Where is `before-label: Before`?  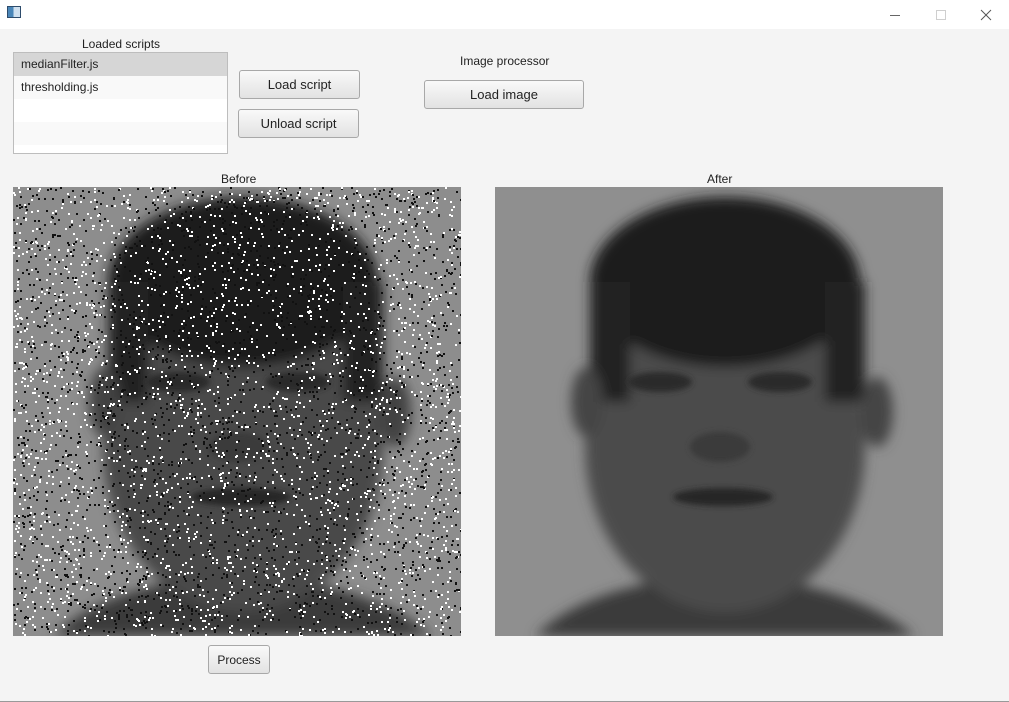 before-label: Before is located at coordinates (239, 179).